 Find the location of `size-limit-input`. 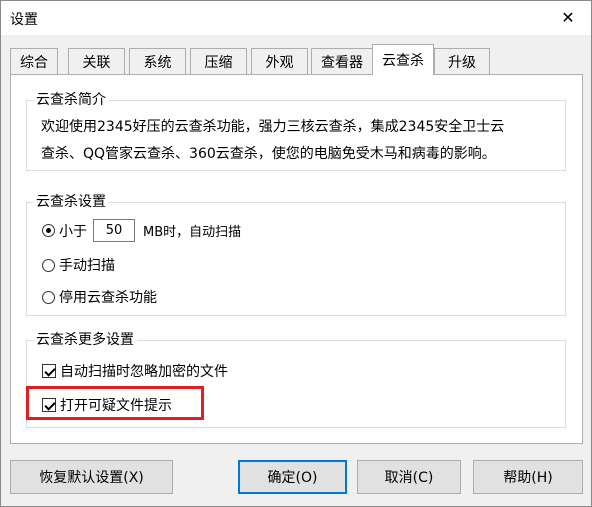

size-limit-input is located at coordinates (114, 230).